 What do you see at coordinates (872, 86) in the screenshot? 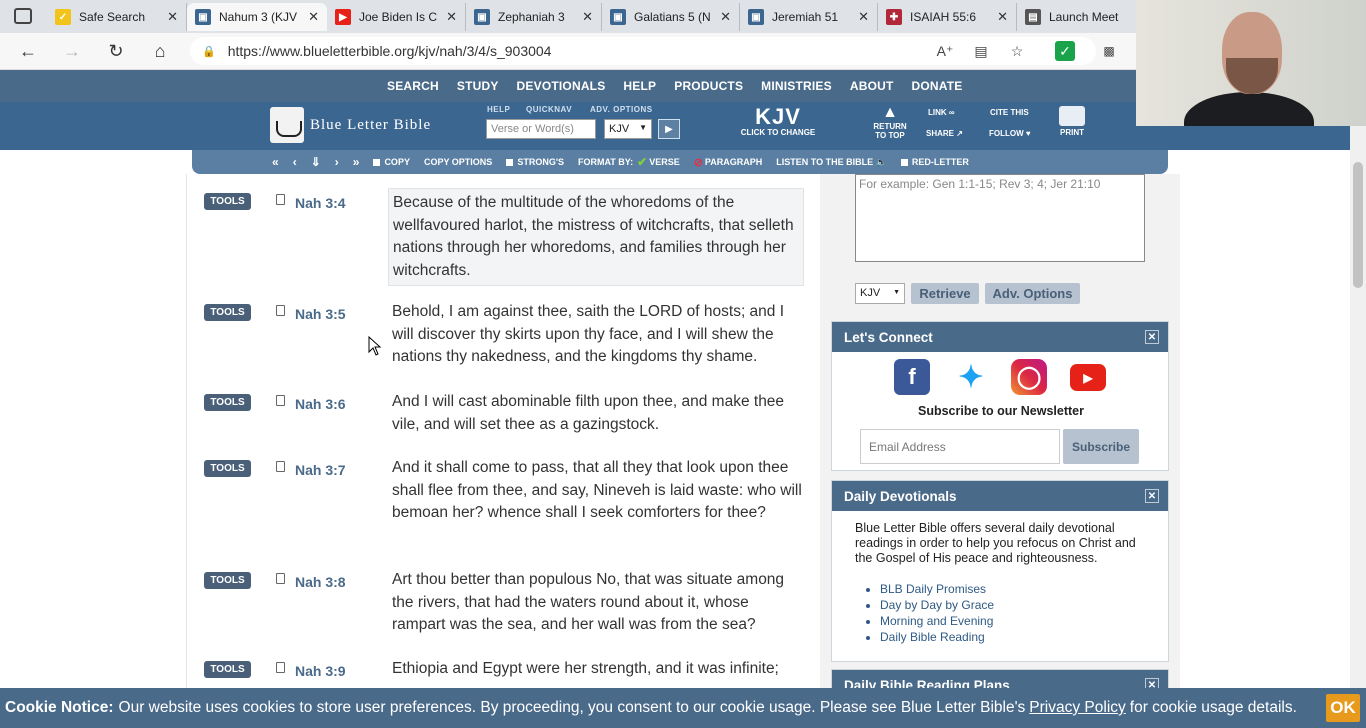
I see `topnav-item: ABOUT` at bounding box center [872, 86].